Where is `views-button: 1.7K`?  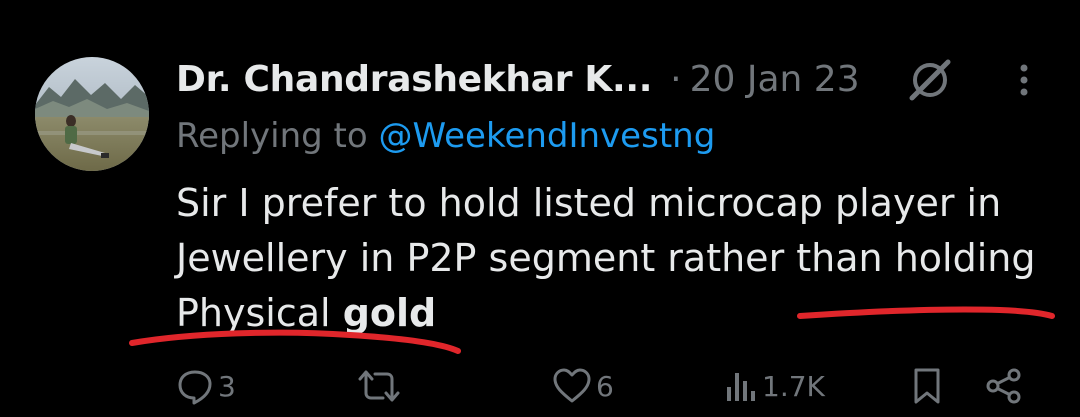
views-button: 1.7K is located at coordinates (774, 386).